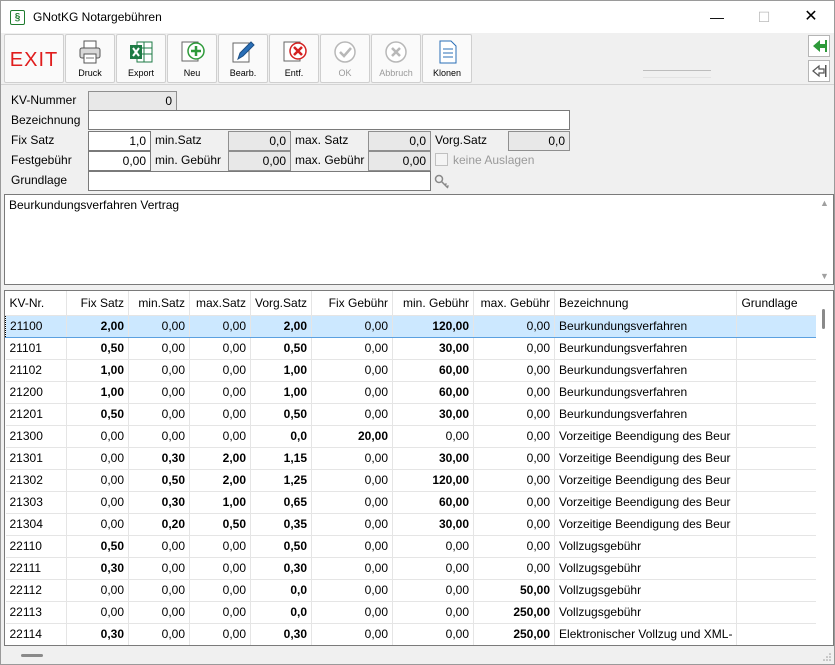 This screenshot has height=665, width=835. Describe the element at coordinates (419, 655) in the screenshot. I see `horizontal-scrollbar` at that location.